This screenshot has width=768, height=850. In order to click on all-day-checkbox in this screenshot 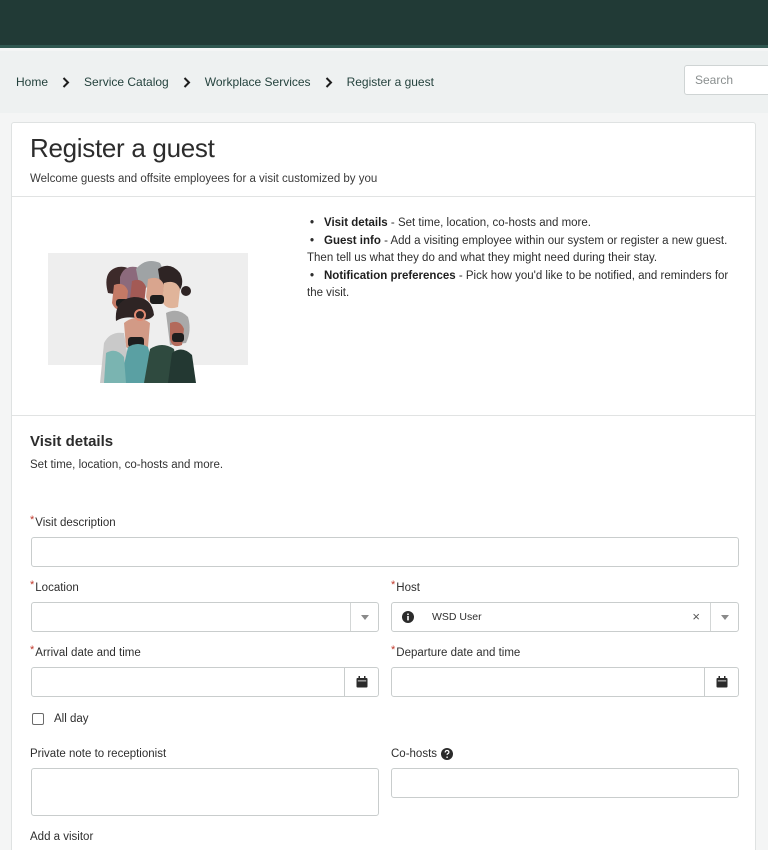, I will do `click(38, 719)`.